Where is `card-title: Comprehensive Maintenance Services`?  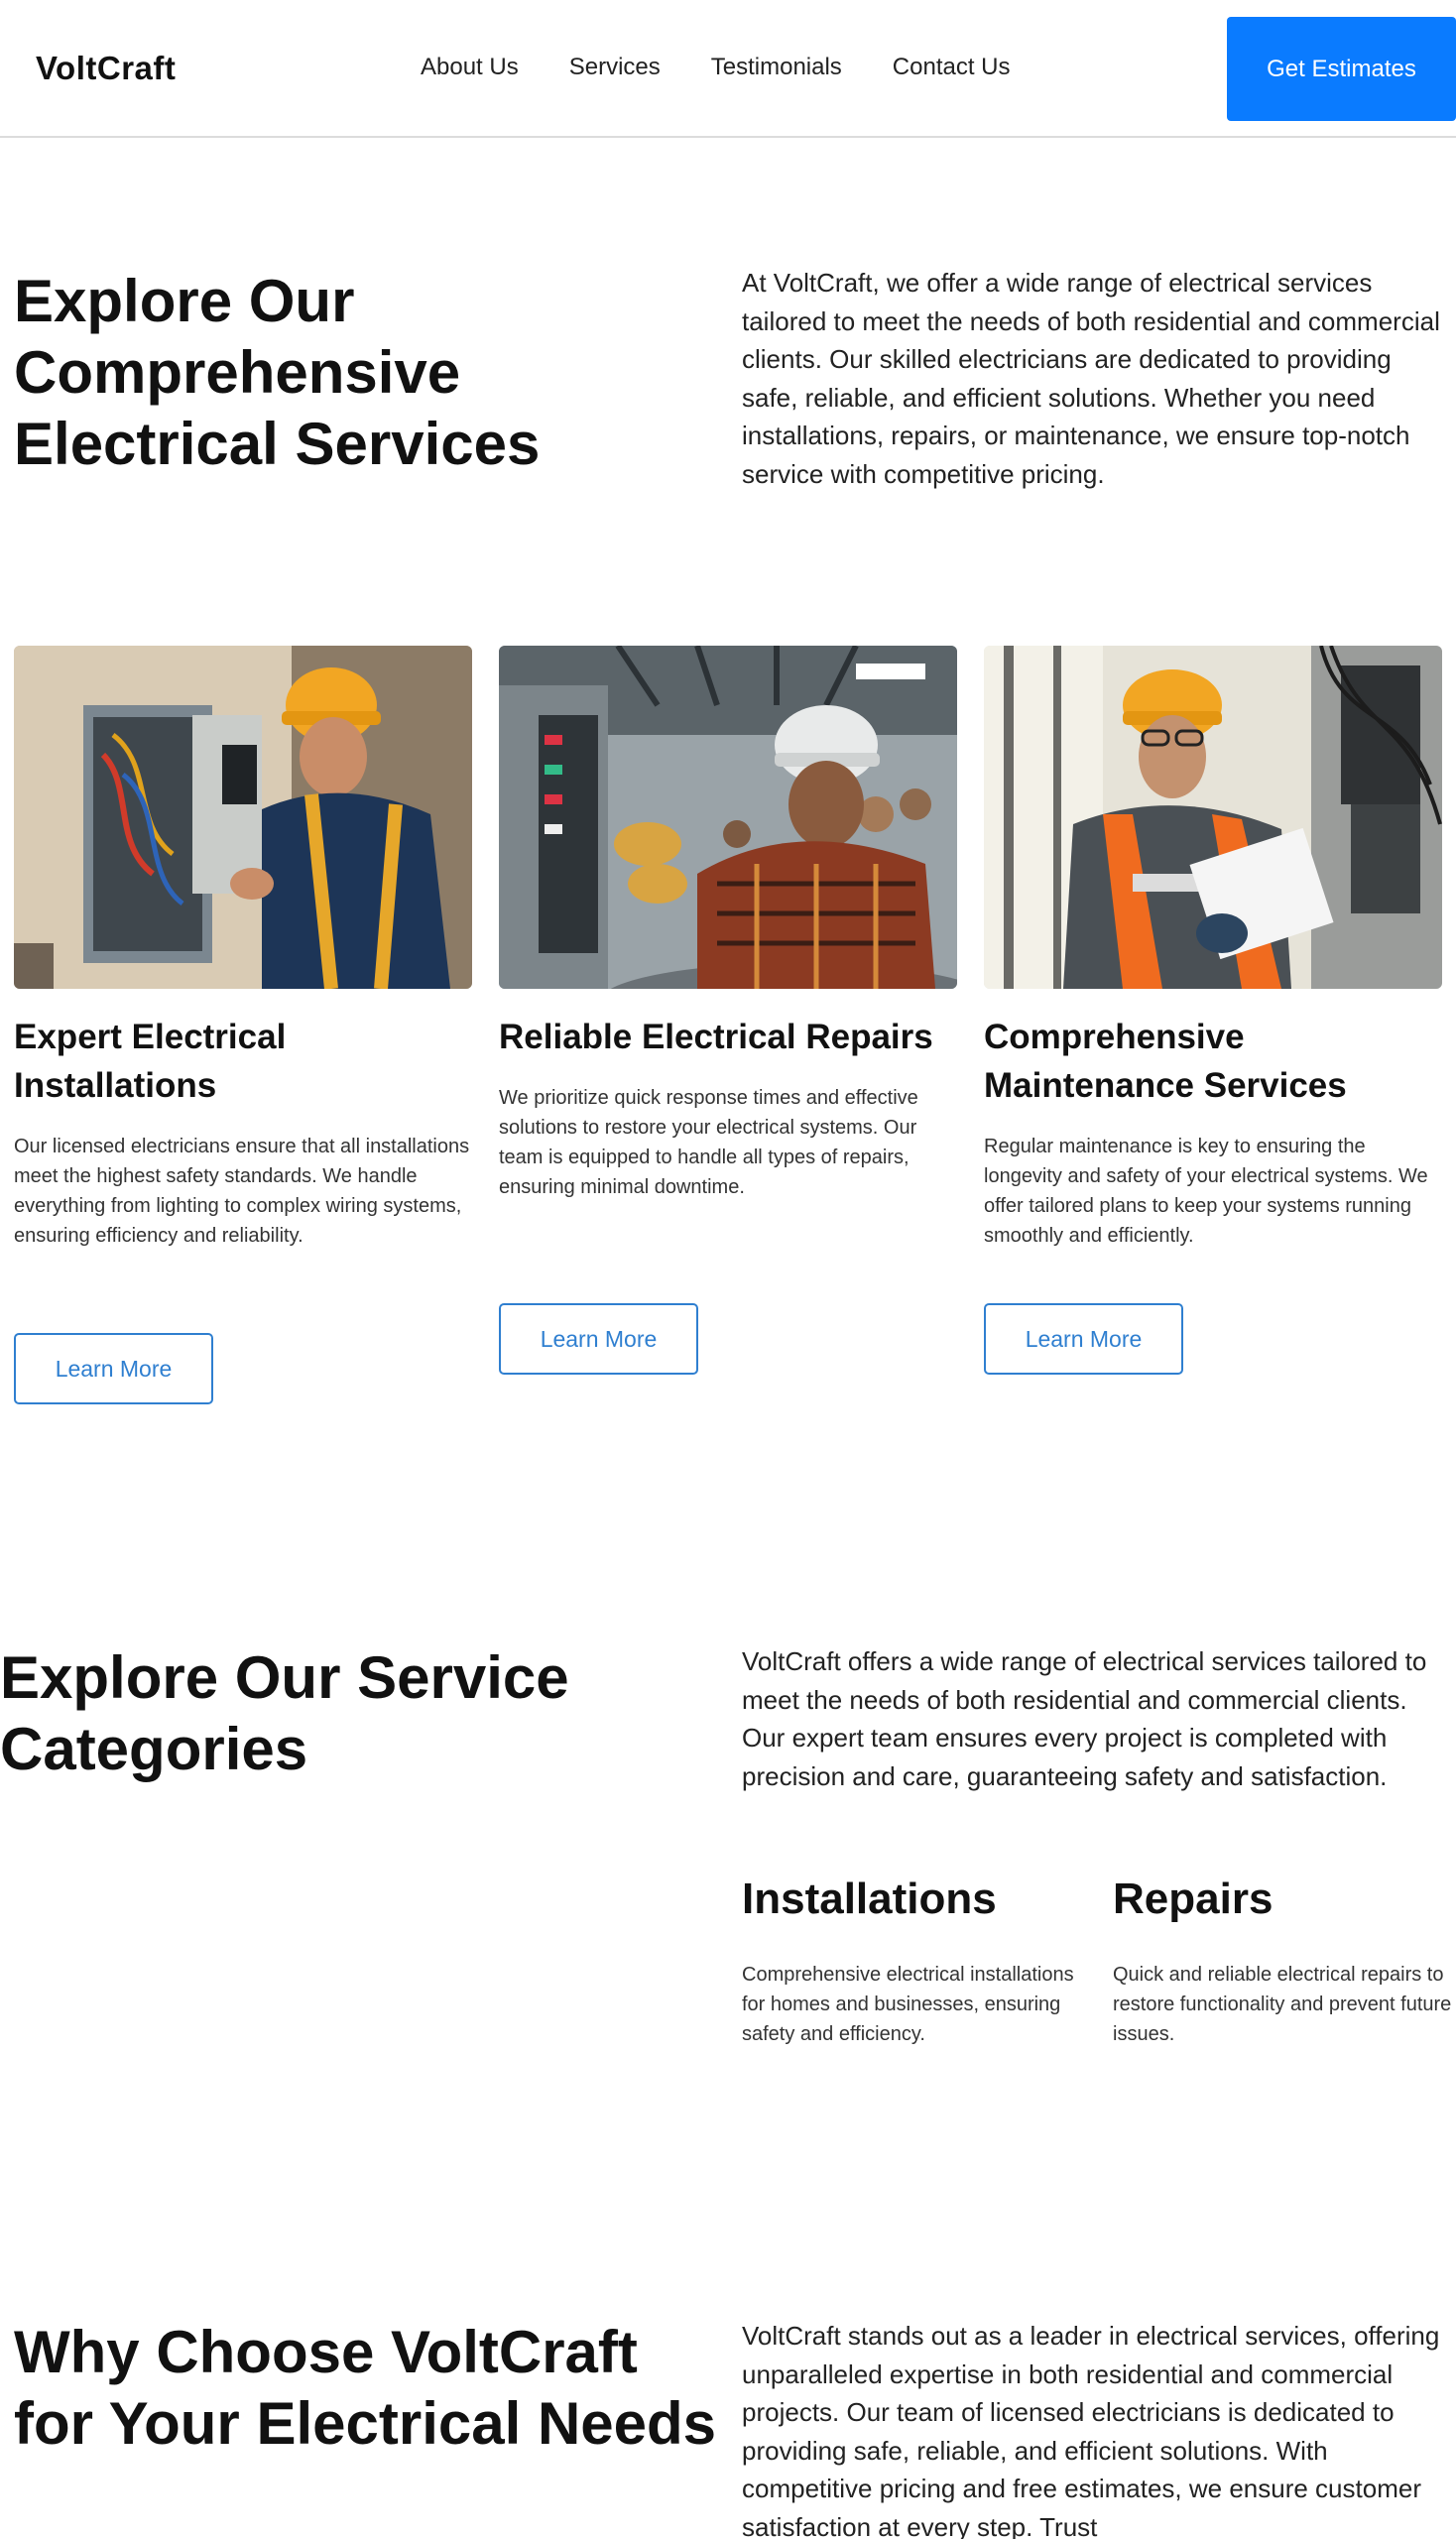 card-title: Comprehensive Maintenance Services is located at coordinates (1165, 1061).